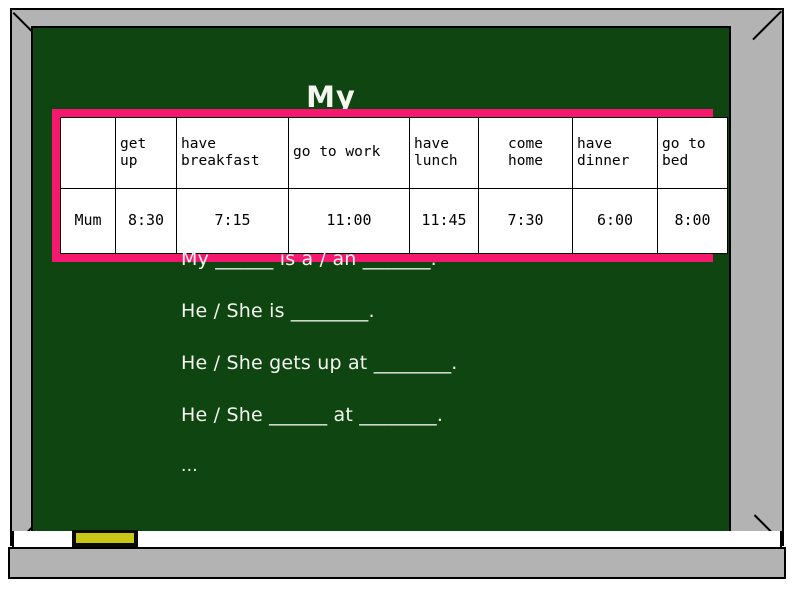 The width and height of the screenshot is (794, 596). I want to click on header-line: go to, so click(684, 143).